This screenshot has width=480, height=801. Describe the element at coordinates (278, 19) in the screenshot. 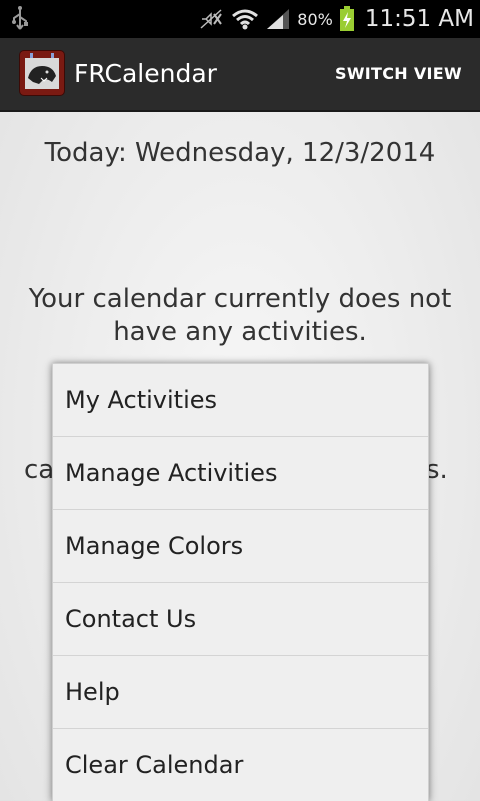

I see `signal-icon` at that location.